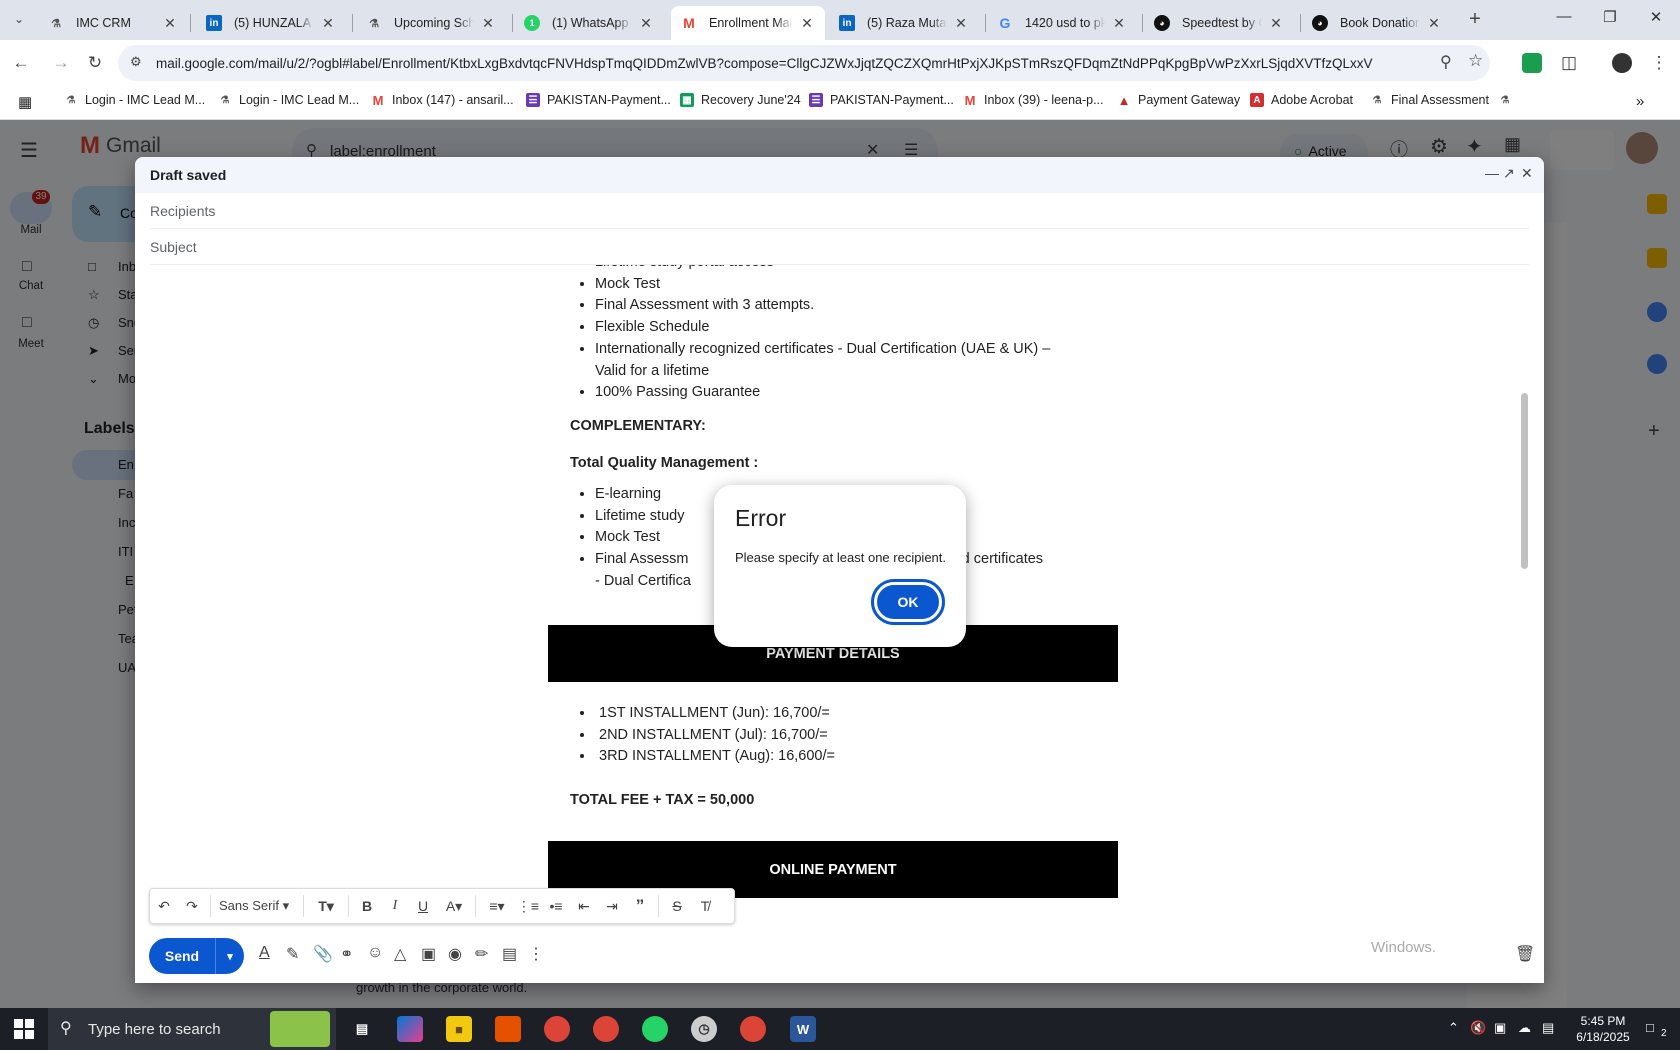 The width and height of the screenshot is (1680, 1050). What do you see at coordinates (839, 247) in the screenshot?
I see `subject-field: Subject` at bounding box center [839, 247].